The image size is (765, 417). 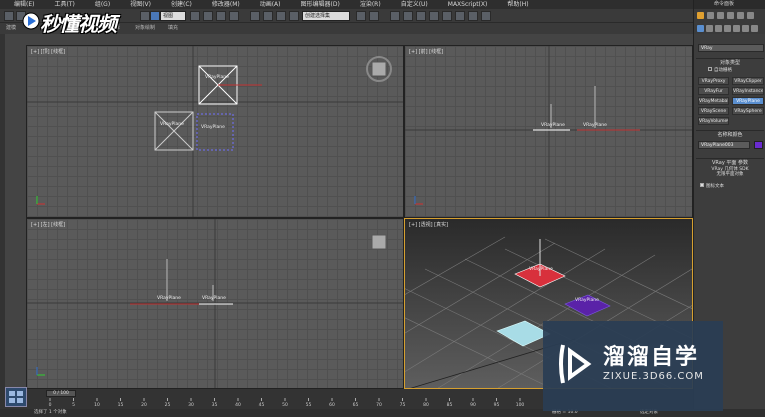 What do you see at coordinates (575, 364) in the screenshot?
I see `play-logo-icon` at bounding box center [575, 364].